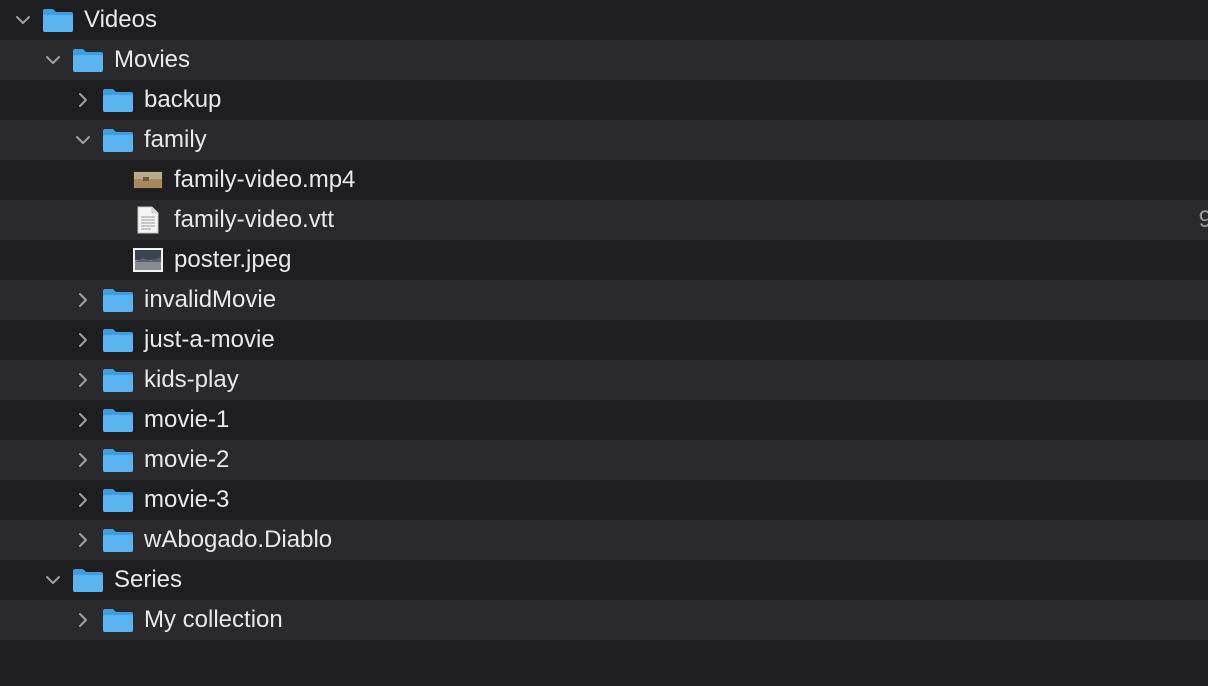 Image resolution: width=1208 pixels, height=686 pixels. I want to click on tree-row-label: invalidMovie, so click(210, 299).